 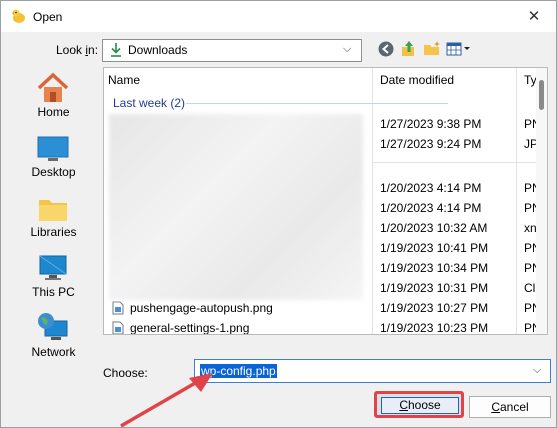 What do you see at coordinates (530, 228) in the screenshot?
I see `row-type: xn` at bounding box center [530, 228].